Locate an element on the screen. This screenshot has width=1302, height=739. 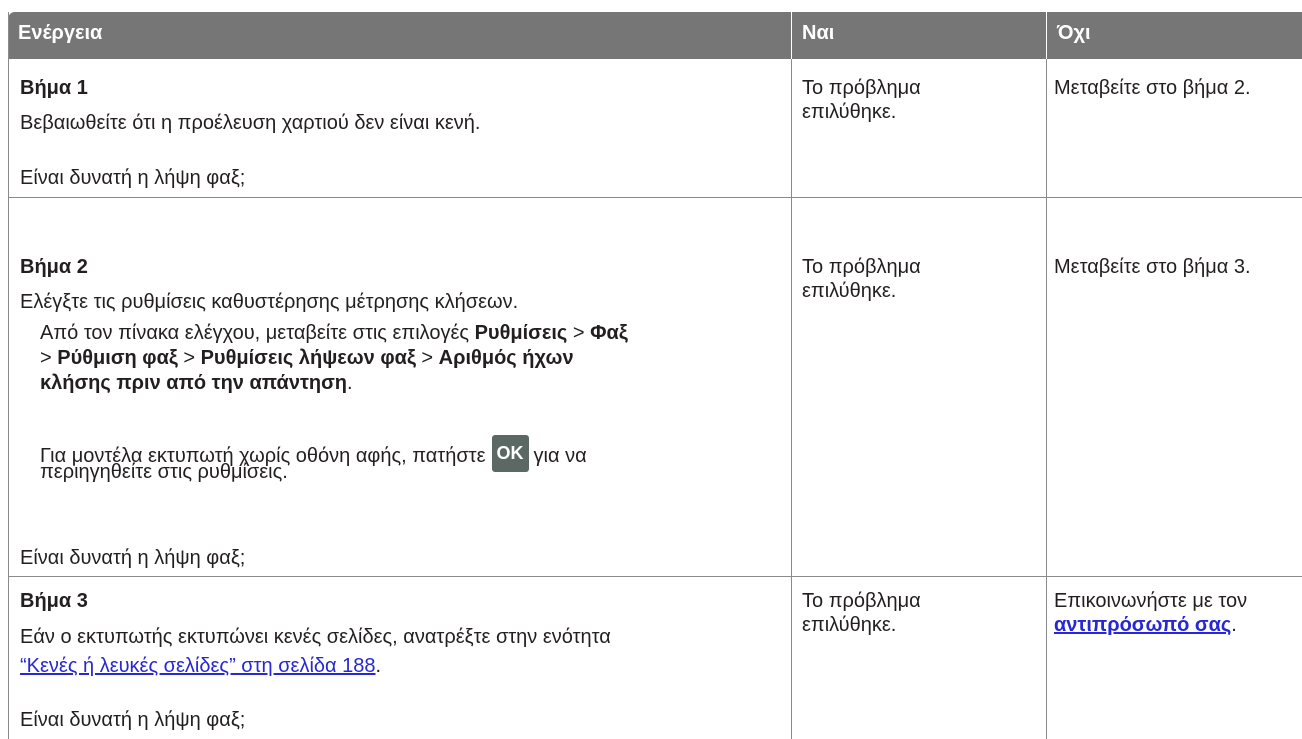
menu-fax: Φαξ is located at coordinates (609, 333).